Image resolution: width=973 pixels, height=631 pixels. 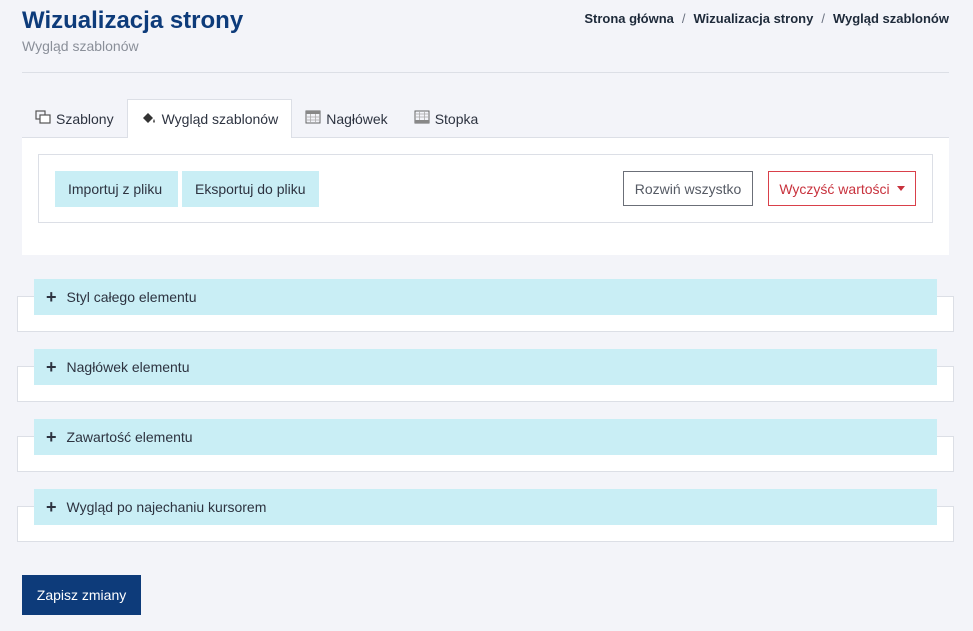 What do you see at coordinates (688, 188) in the screenshot?
I see `expand-all-button: Rozwiń wszystko` at bounding box center [688, 188].